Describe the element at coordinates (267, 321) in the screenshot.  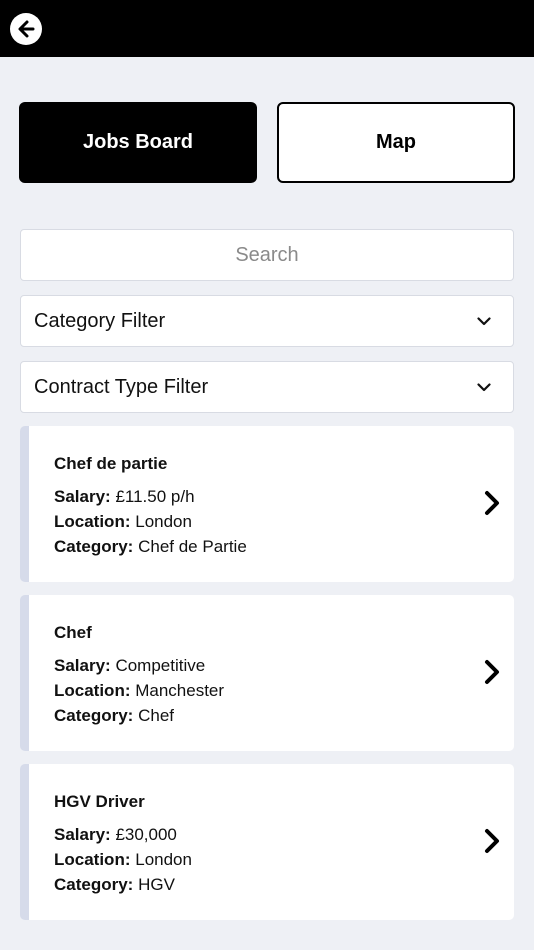
I see `category-filter-select: Category Filter` at that location.